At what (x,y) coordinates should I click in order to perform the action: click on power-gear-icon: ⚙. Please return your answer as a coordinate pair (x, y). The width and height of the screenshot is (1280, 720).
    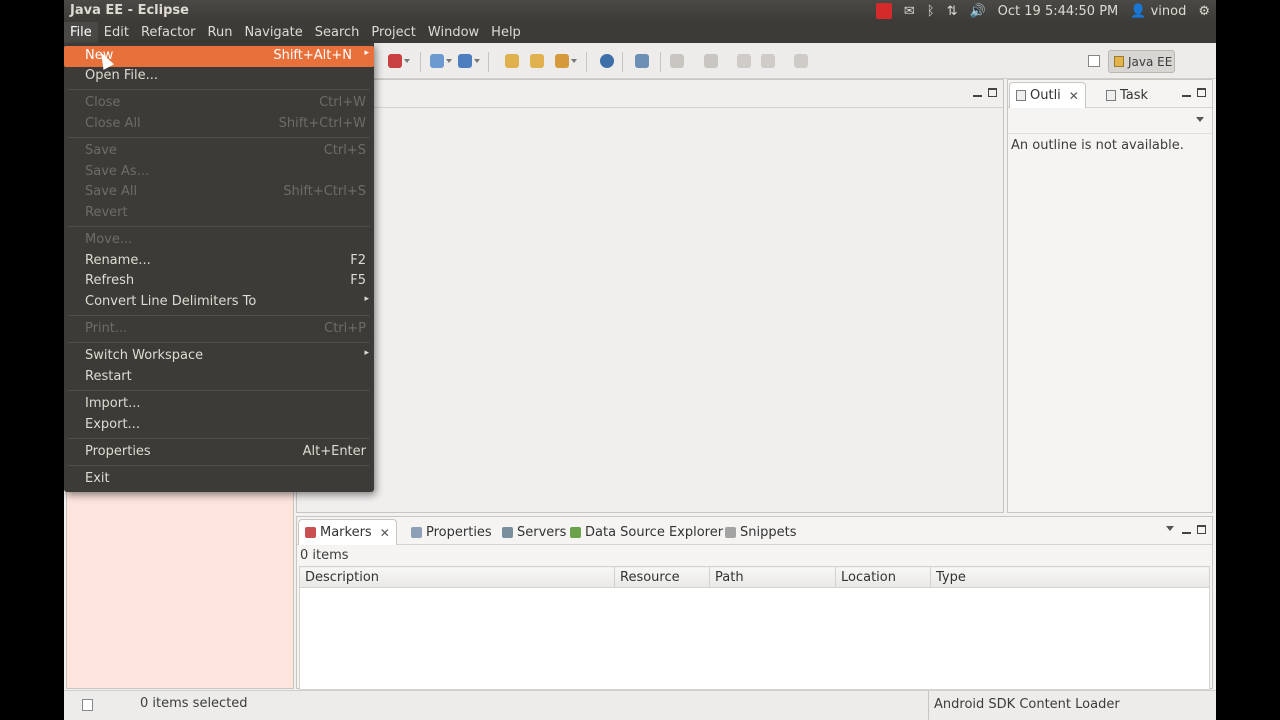
    Looking at the image, I should click on (1204, 11).